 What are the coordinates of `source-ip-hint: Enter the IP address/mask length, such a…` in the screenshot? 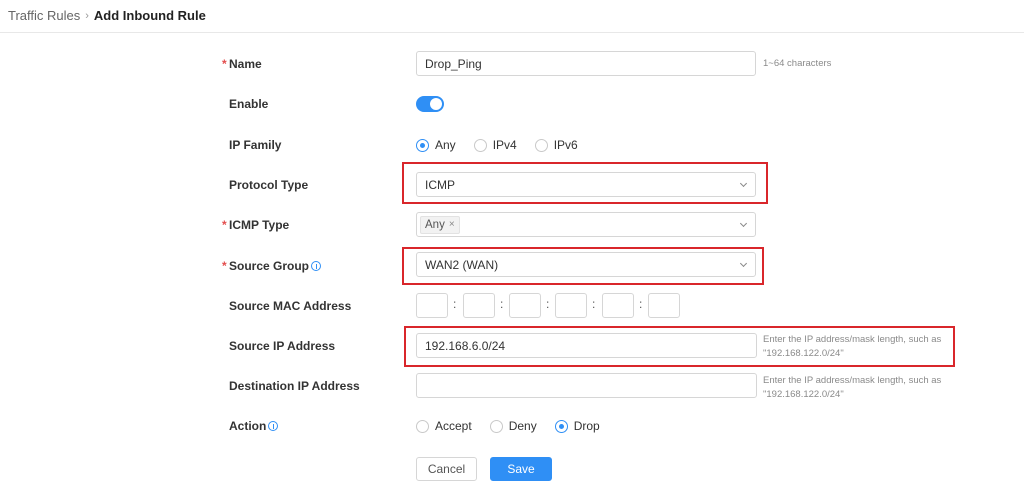 It's located at (852, 347).